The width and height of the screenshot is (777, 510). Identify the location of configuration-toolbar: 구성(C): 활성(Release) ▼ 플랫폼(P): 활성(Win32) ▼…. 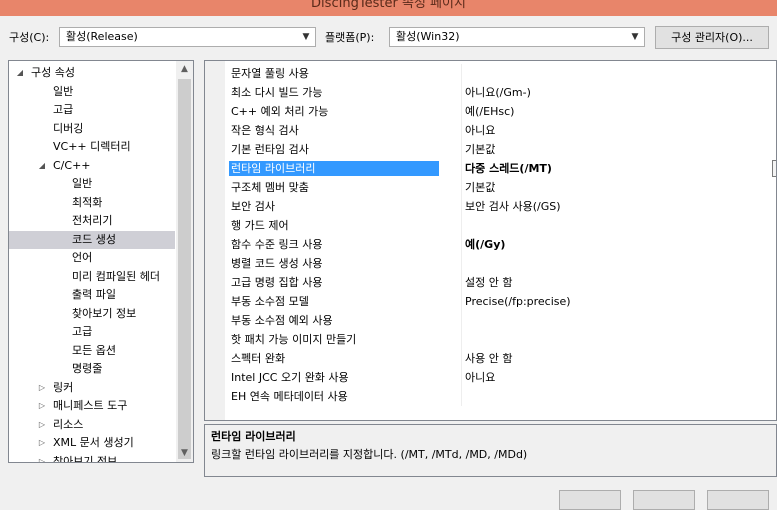
(388, 38).